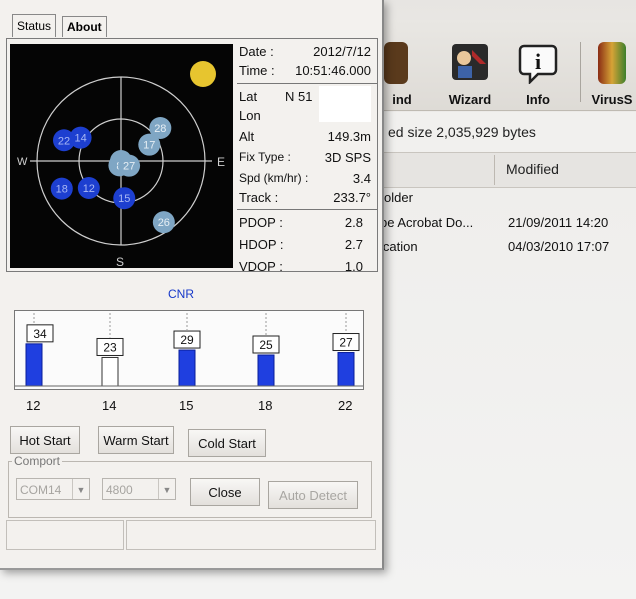  What do you see at coordinates (353, 222) in the screenshot?
I see `pdop-value: 2.8` at bounding box center [353, 222].